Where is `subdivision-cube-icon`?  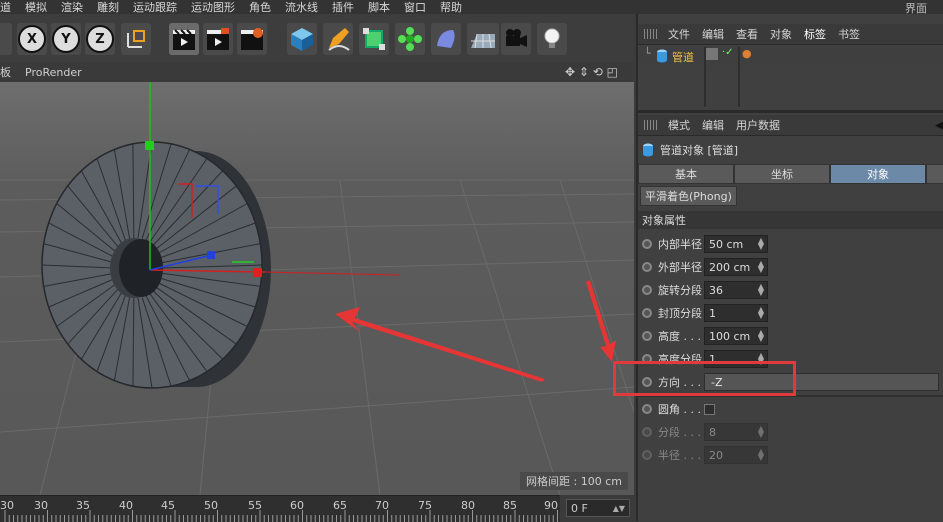
subdivision-cube-icon is located at coordinates (374, 39).